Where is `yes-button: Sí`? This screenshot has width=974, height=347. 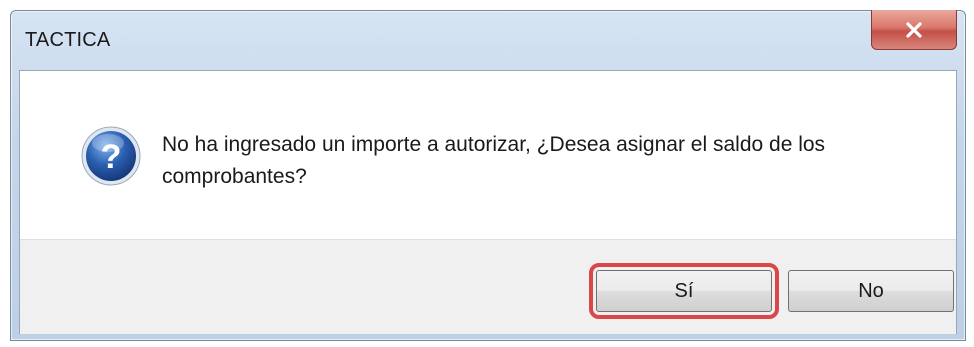
yes-button: Sí is located at coordinates (684, 291).